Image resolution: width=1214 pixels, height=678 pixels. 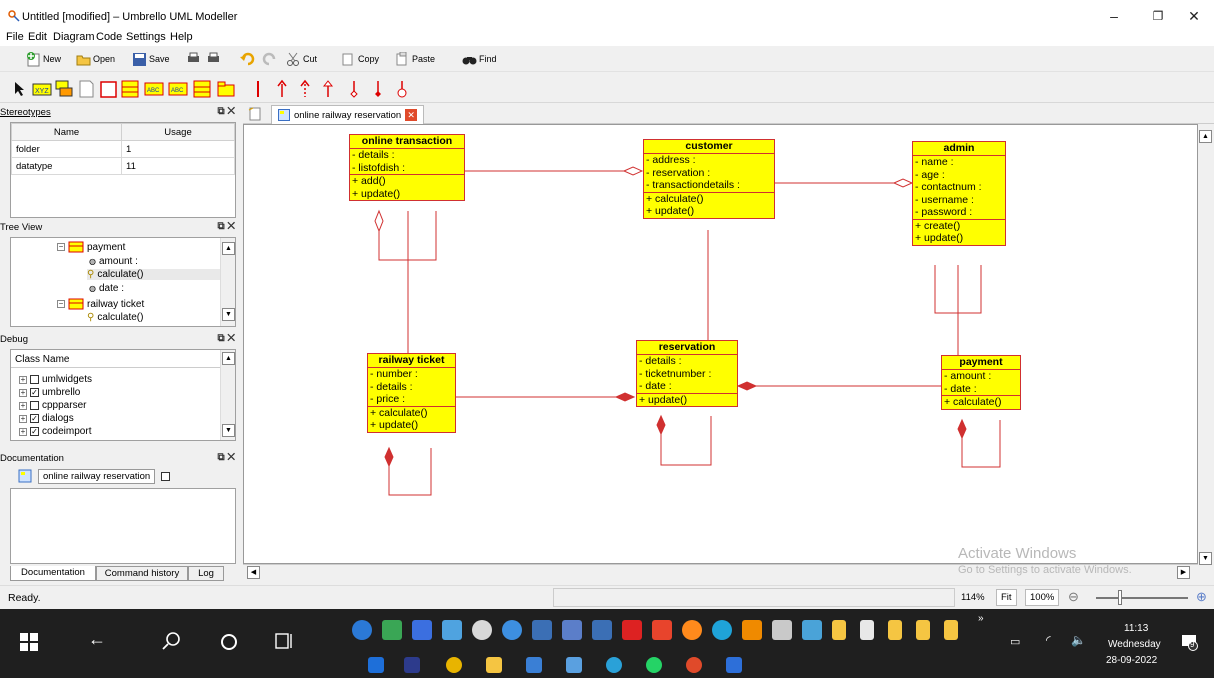 I want to click on enum-tool-icon, so click(x=64, y=89).